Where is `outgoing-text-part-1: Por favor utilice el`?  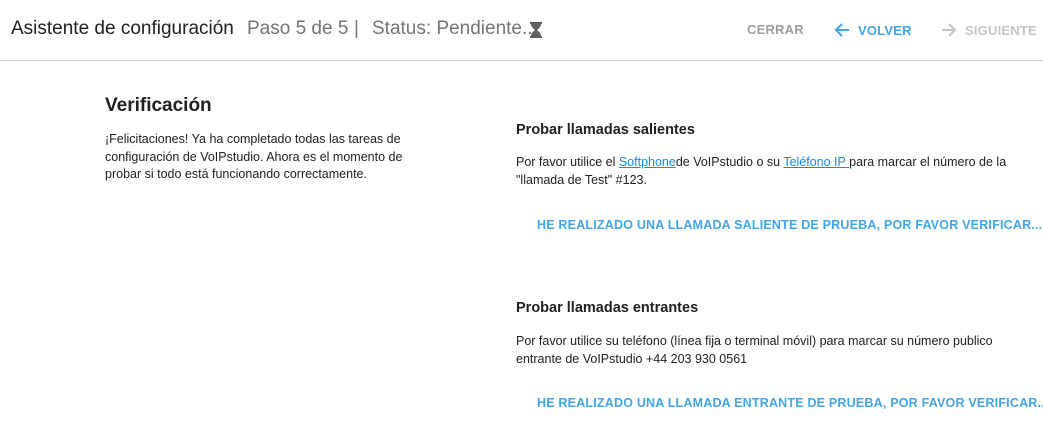 outgoing-text-part-1: Por favor utilice el is located at coordinates (567, 162).